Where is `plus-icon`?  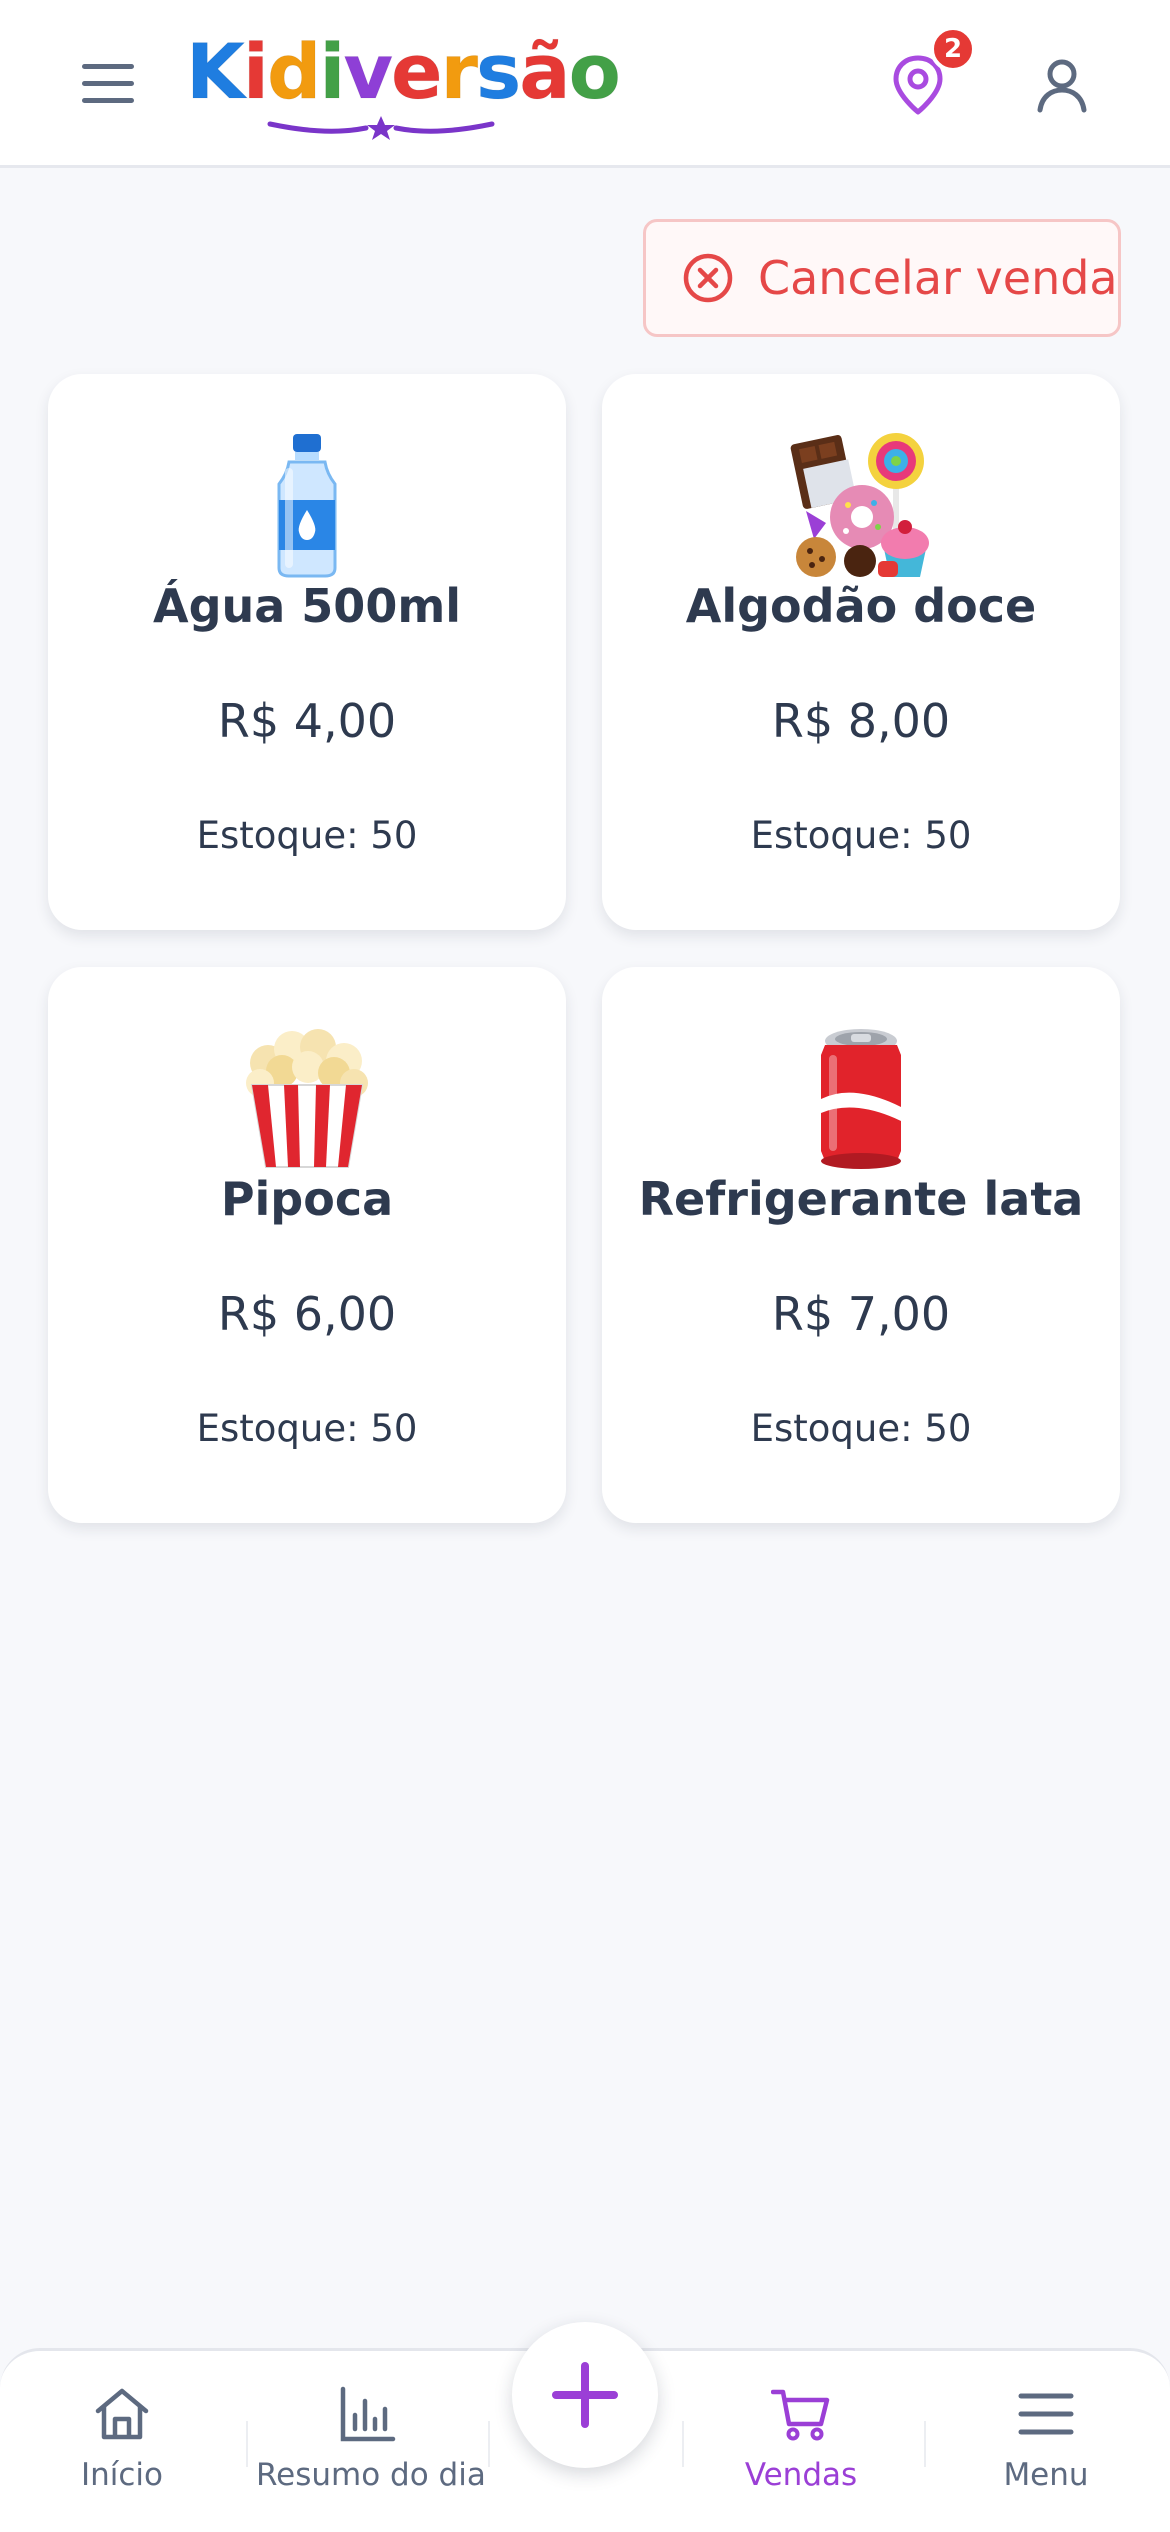 plus-icon is located at coordinates (585, 2395).